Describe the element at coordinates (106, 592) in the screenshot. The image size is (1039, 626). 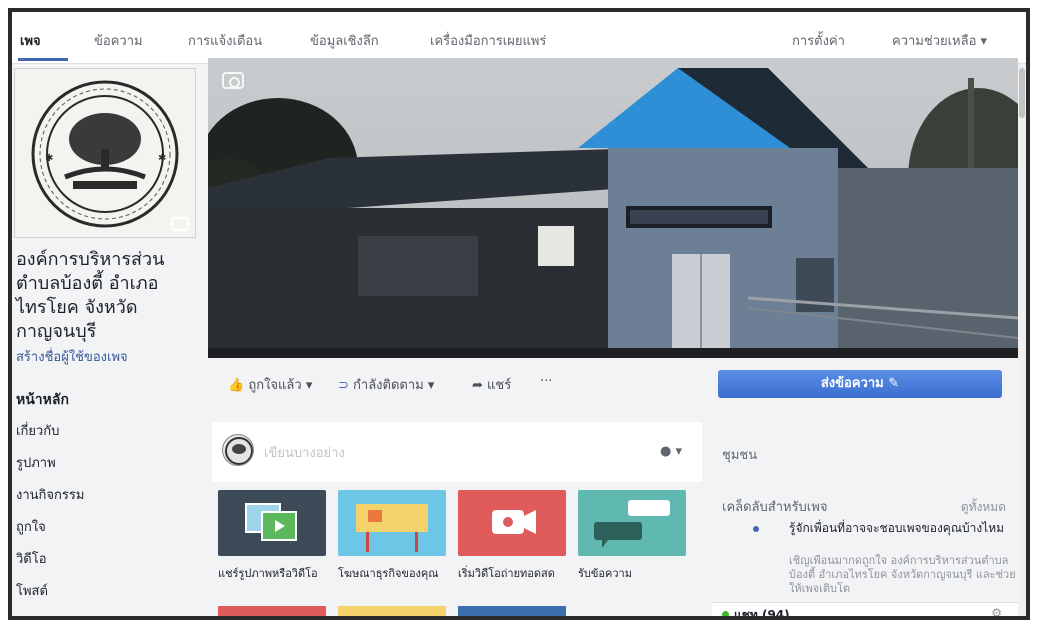
I see `sidebar-item-posts: โพสต์` at that location.